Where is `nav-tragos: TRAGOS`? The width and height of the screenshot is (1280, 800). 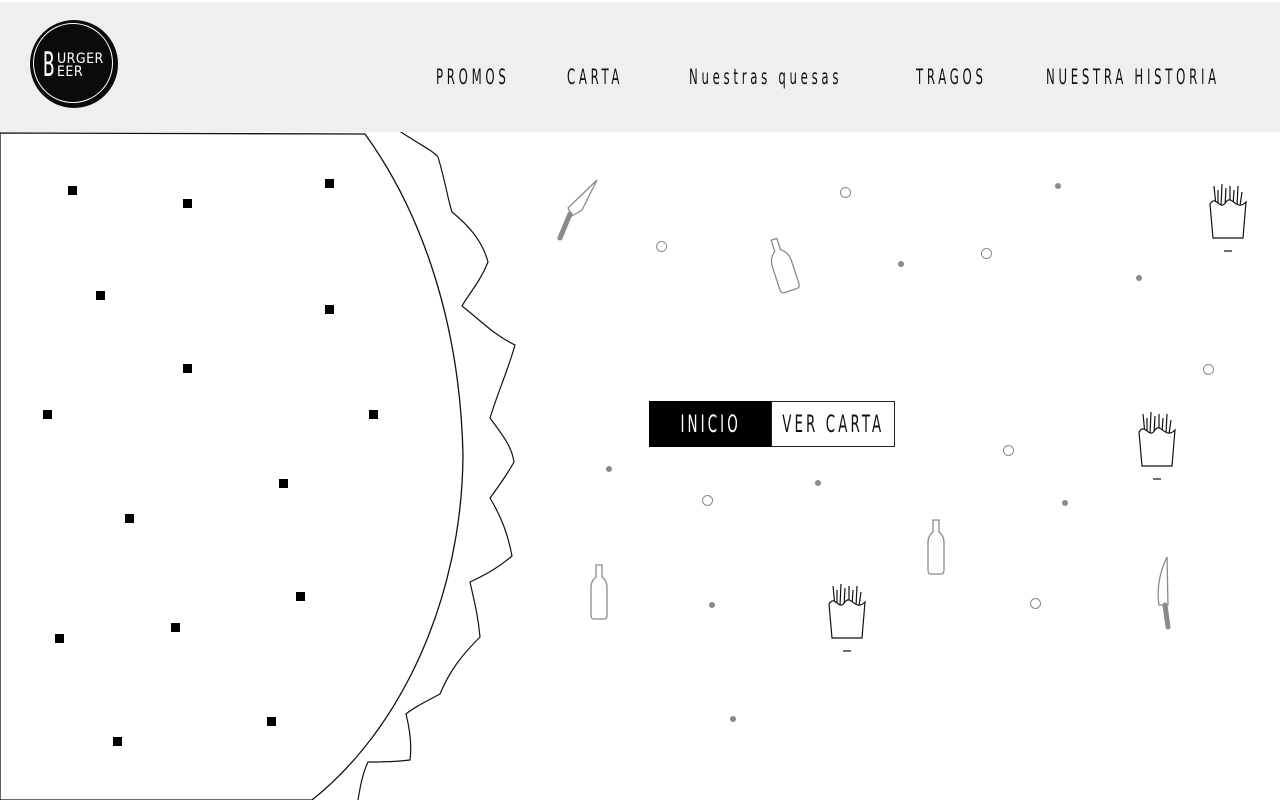
nav-tragos: TRAGOS is located at coordinates (951, 77).